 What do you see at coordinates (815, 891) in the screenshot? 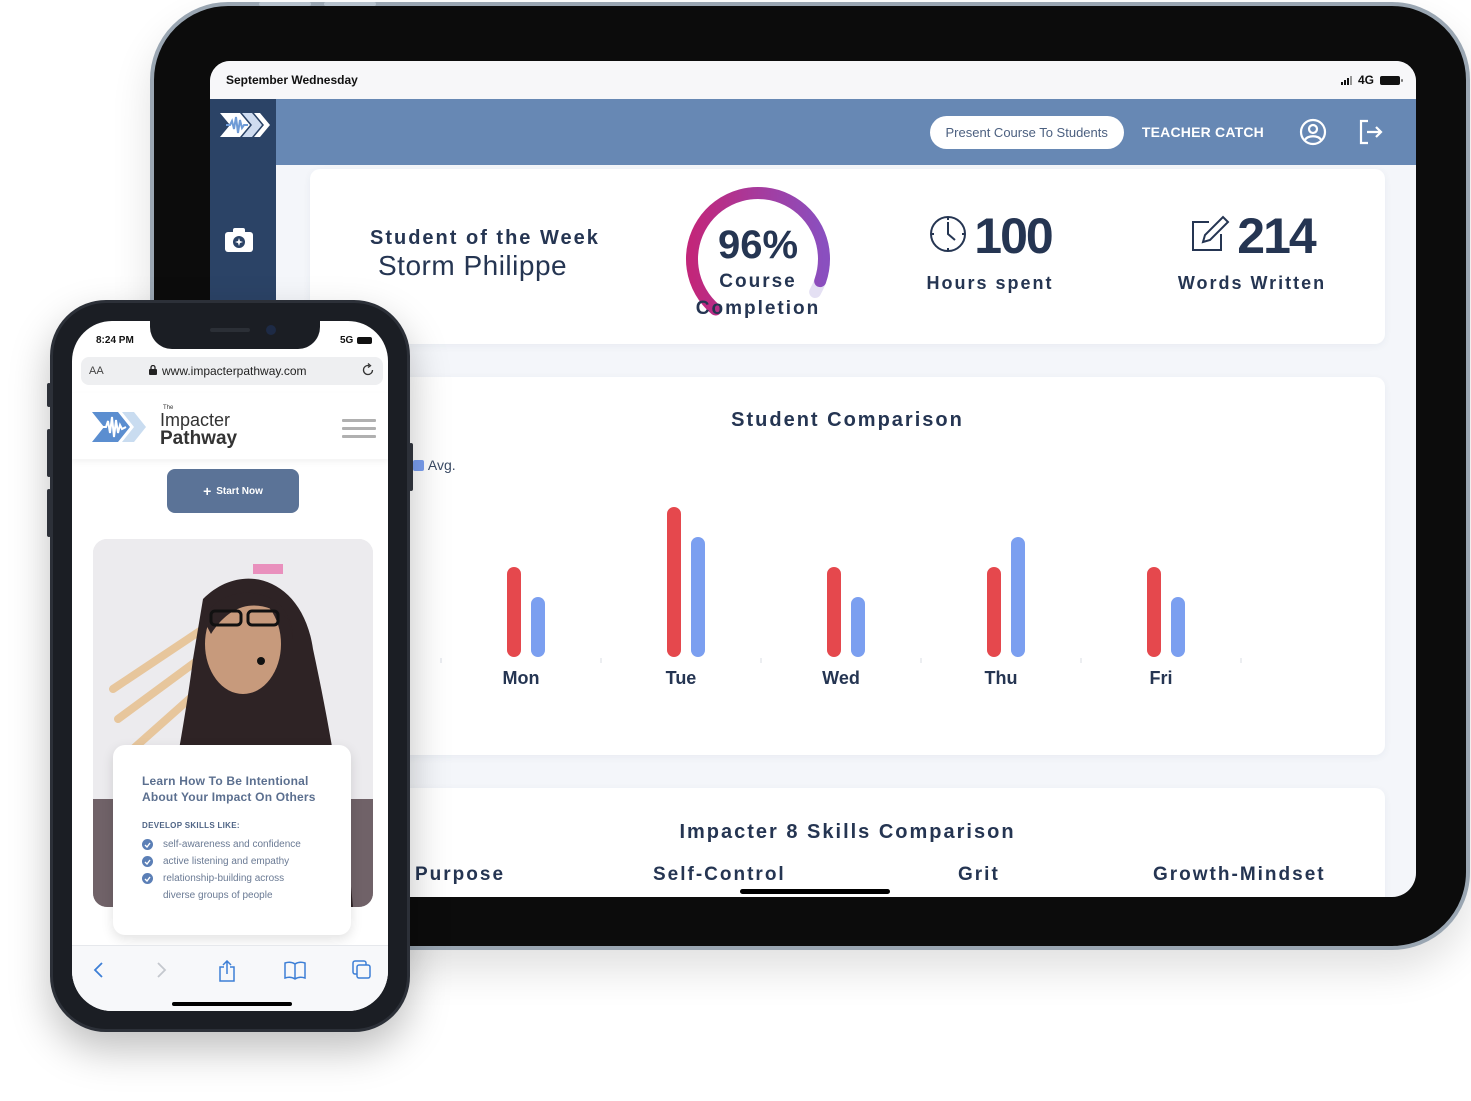
I see `home-indicator` at bounding box center [815, 891].